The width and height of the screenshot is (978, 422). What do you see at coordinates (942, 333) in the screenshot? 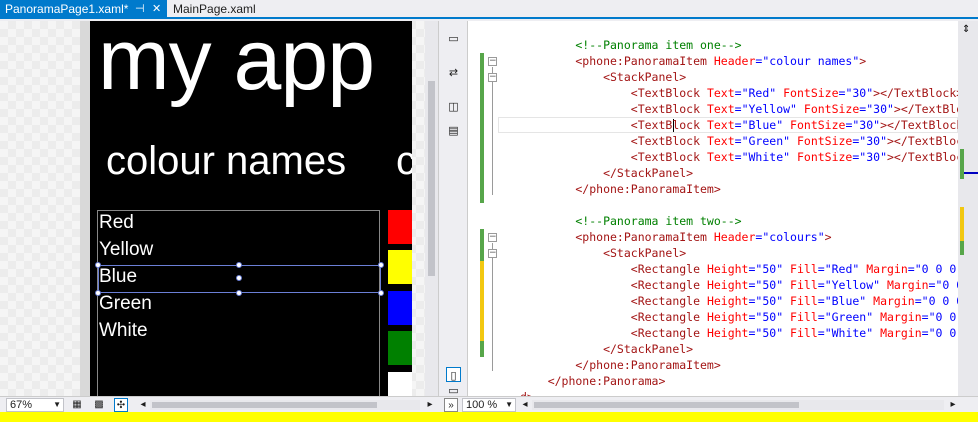
I see `code-token: "0 0 0 10"` at bounding box center [942, 333].